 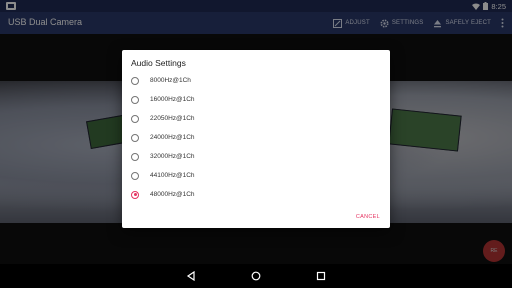 What do you see at coordinates (256, 99) in the screenshot?
I see `audio-option-16000: 16000Hz@1Ch` at bounding box center [256, 99].